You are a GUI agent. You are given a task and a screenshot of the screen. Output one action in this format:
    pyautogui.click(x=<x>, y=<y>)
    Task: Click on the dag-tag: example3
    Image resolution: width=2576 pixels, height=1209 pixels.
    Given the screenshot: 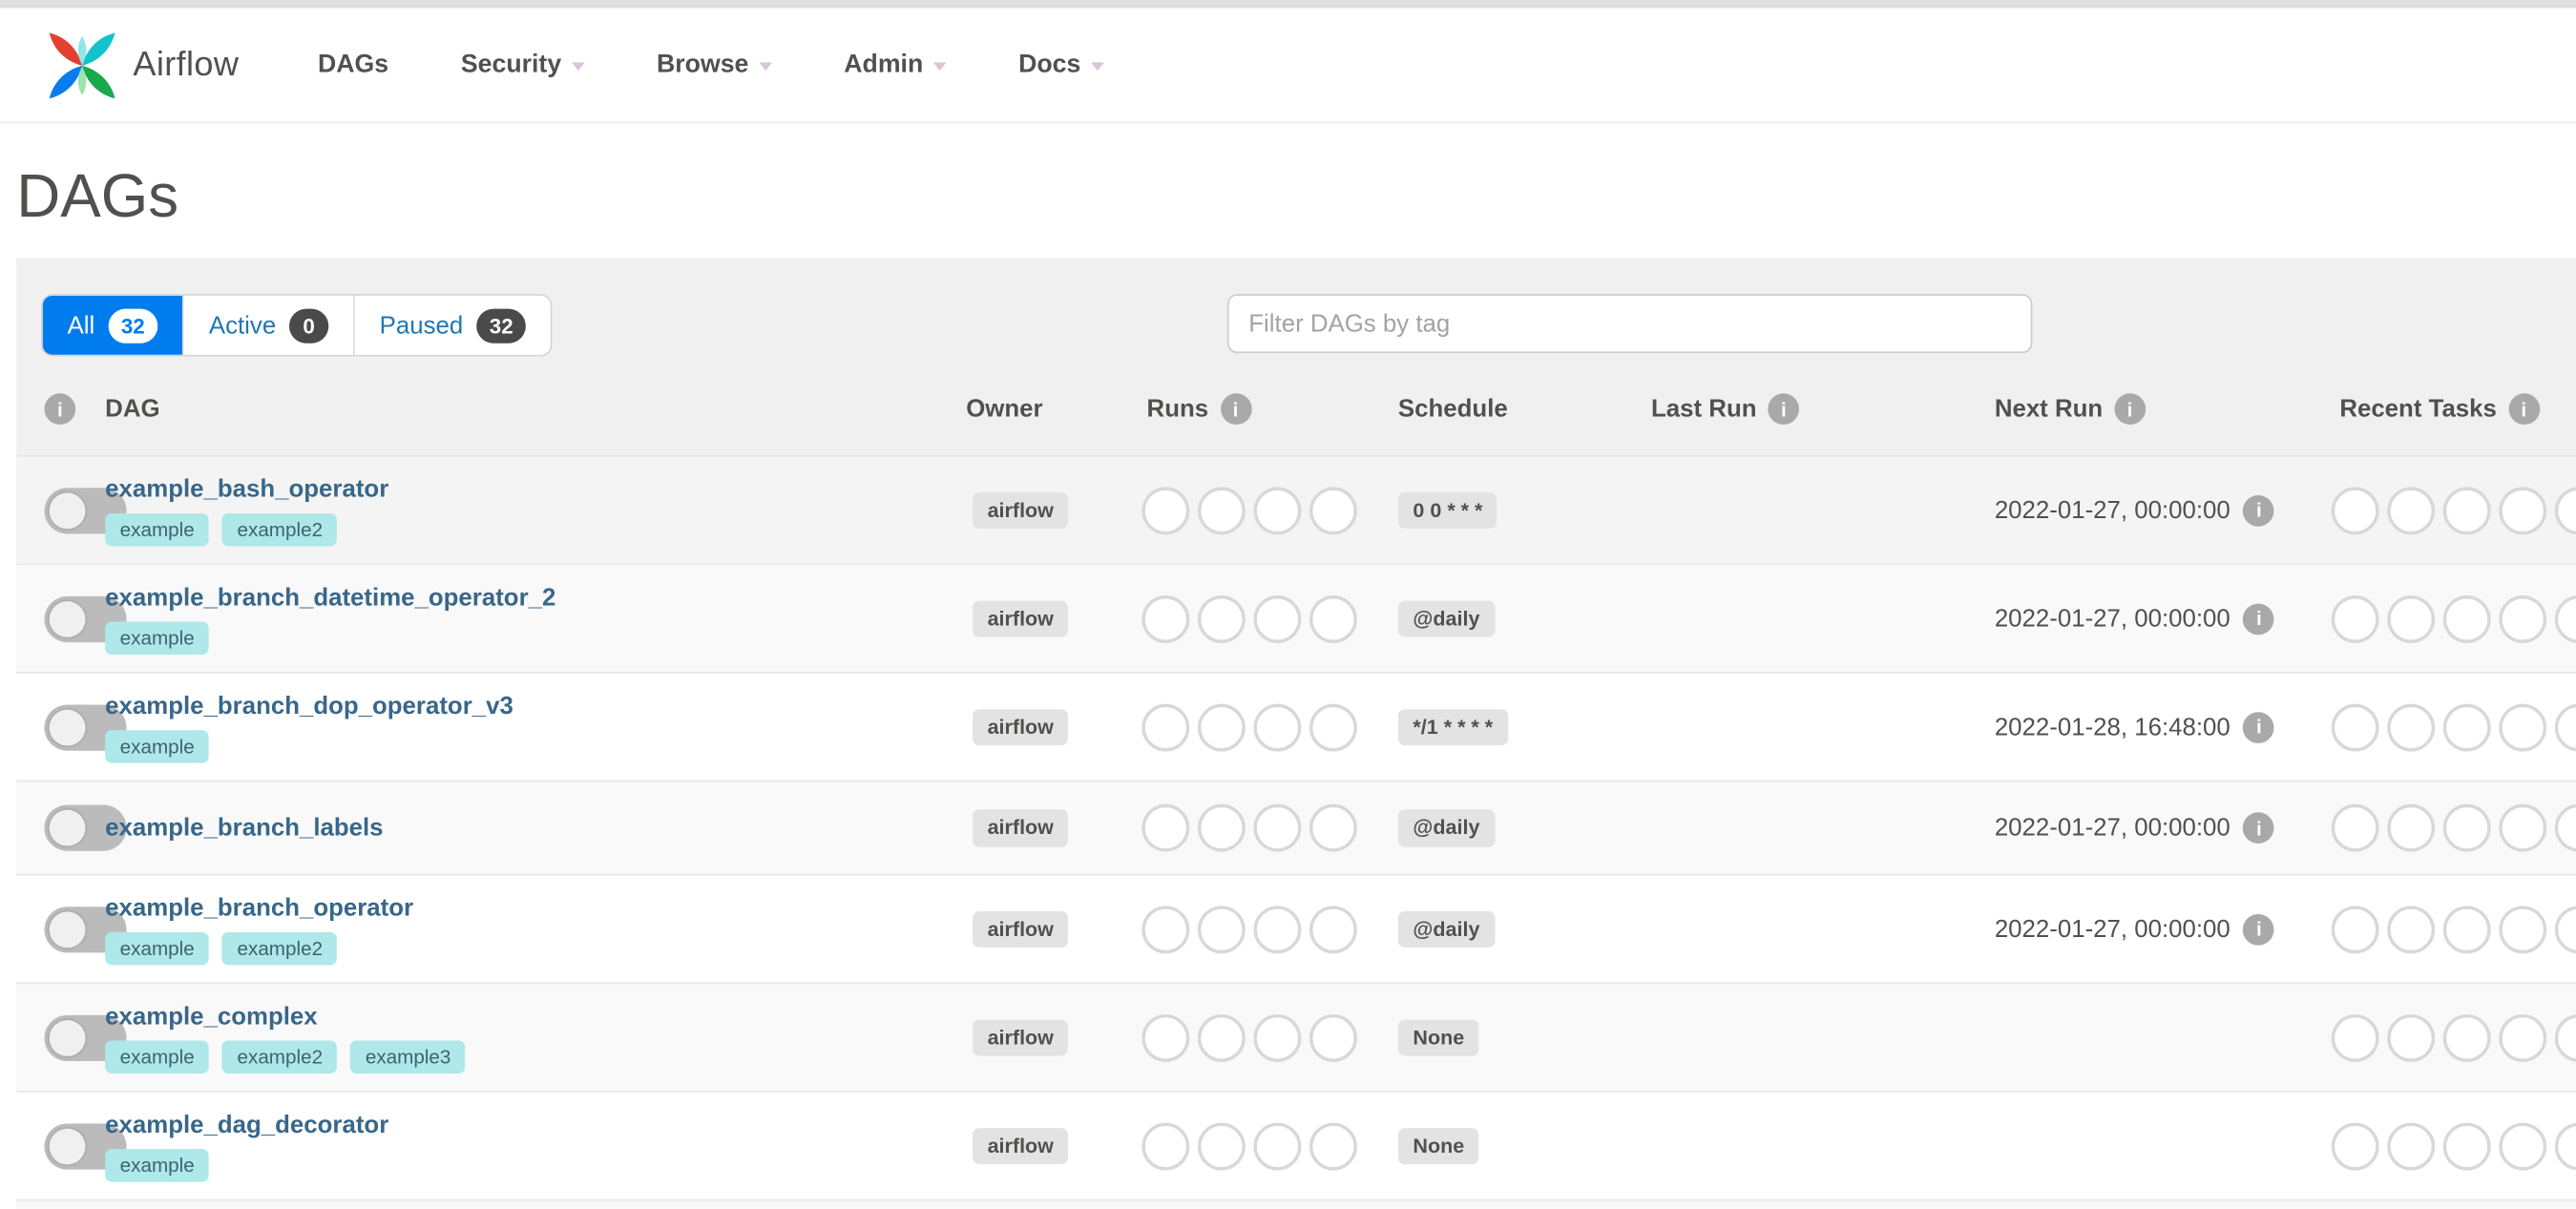 What is the action you would take?
    pyautogui.click(x=408, y=1057)
    